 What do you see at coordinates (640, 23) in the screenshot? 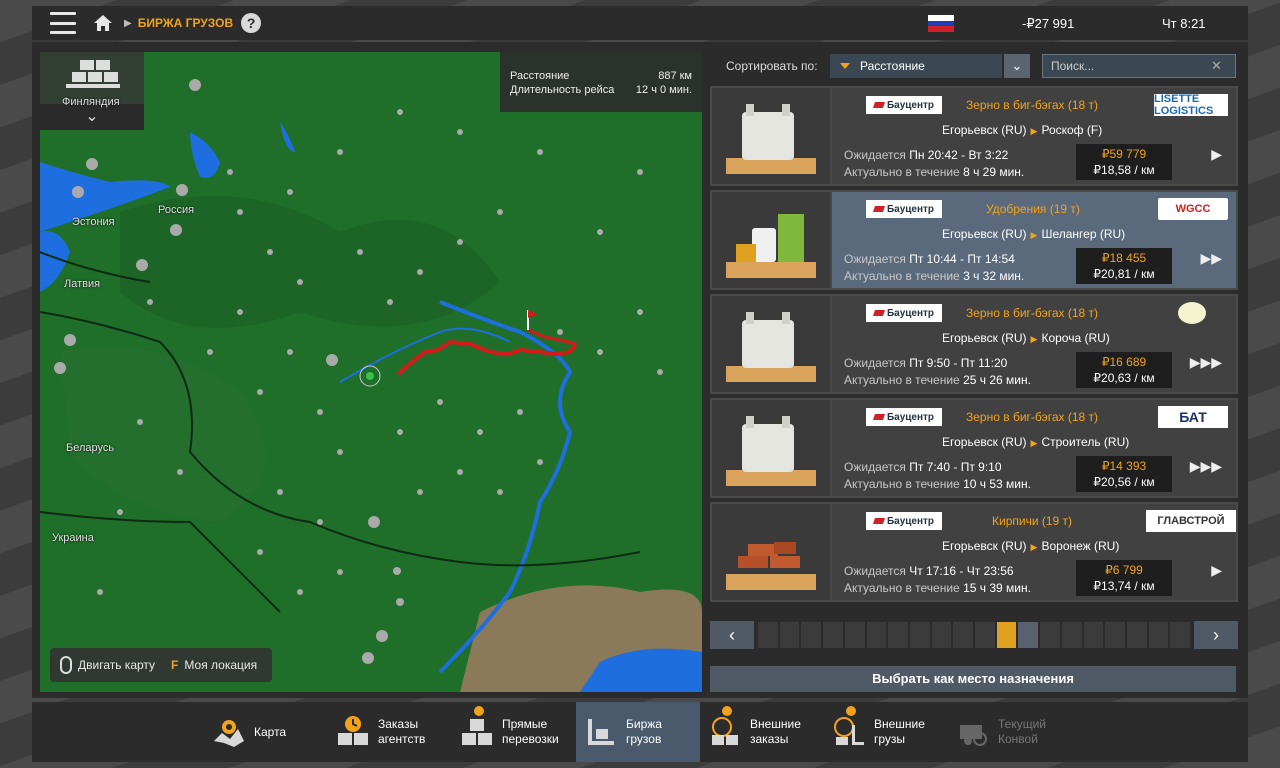
I see `top-bar: ▶ БИРЖА ГРУЗОВ ? -₽27 991 Чт 8:21` at bounding box center [640, 23].